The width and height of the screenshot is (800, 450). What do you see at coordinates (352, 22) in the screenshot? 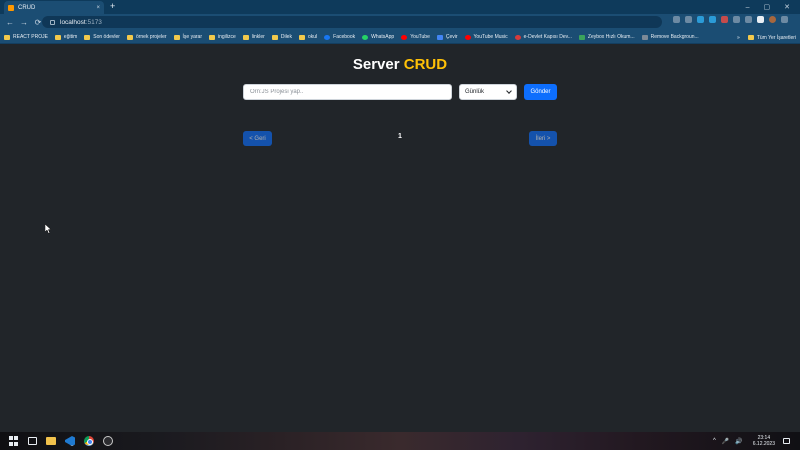
I see `url-bar: localhost:5173` at bounding box center [352, 22].